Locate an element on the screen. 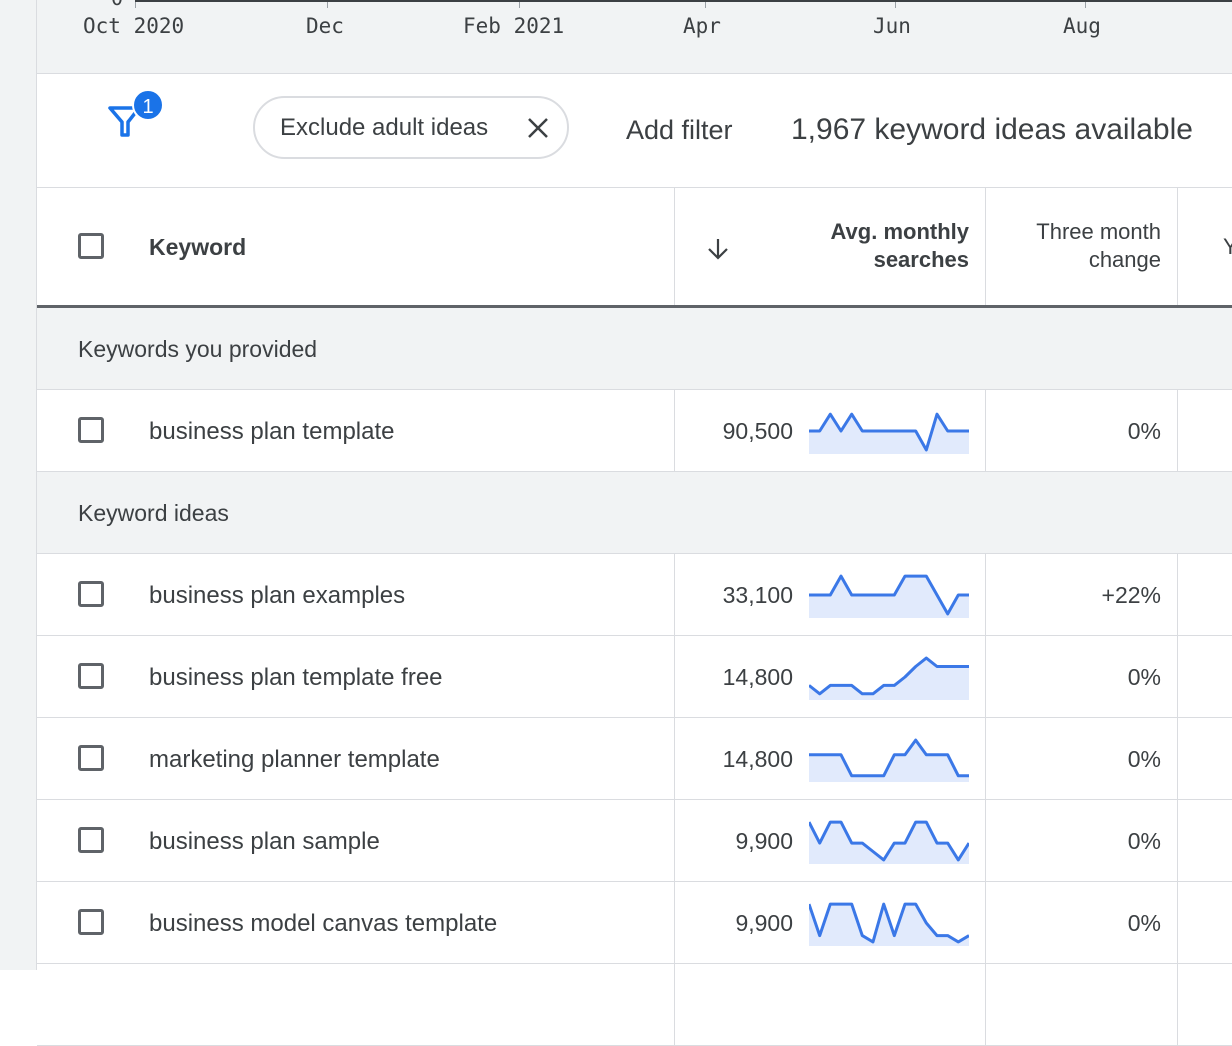 The image size is (1232, 1046). table-row: business plan examples 33,100 +22% is located at coordinates (634, 595).